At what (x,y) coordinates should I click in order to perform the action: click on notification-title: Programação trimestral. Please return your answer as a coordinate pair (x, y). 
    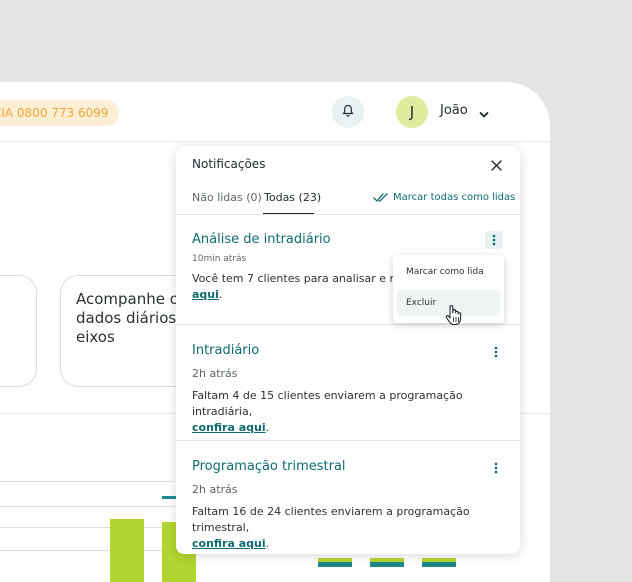
    Looking at the image, I should click on (269, 466).